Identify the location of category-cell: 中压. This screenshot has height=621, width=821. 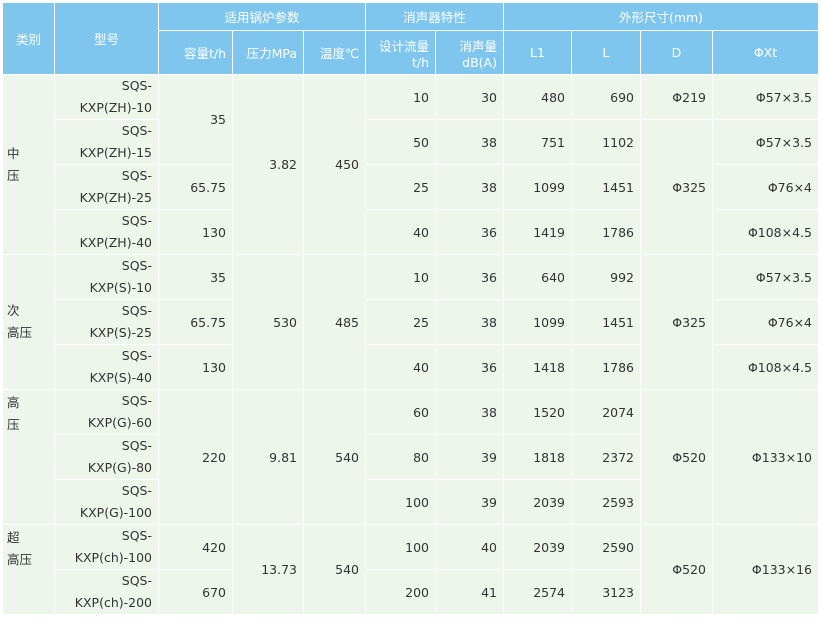
(28, 164).